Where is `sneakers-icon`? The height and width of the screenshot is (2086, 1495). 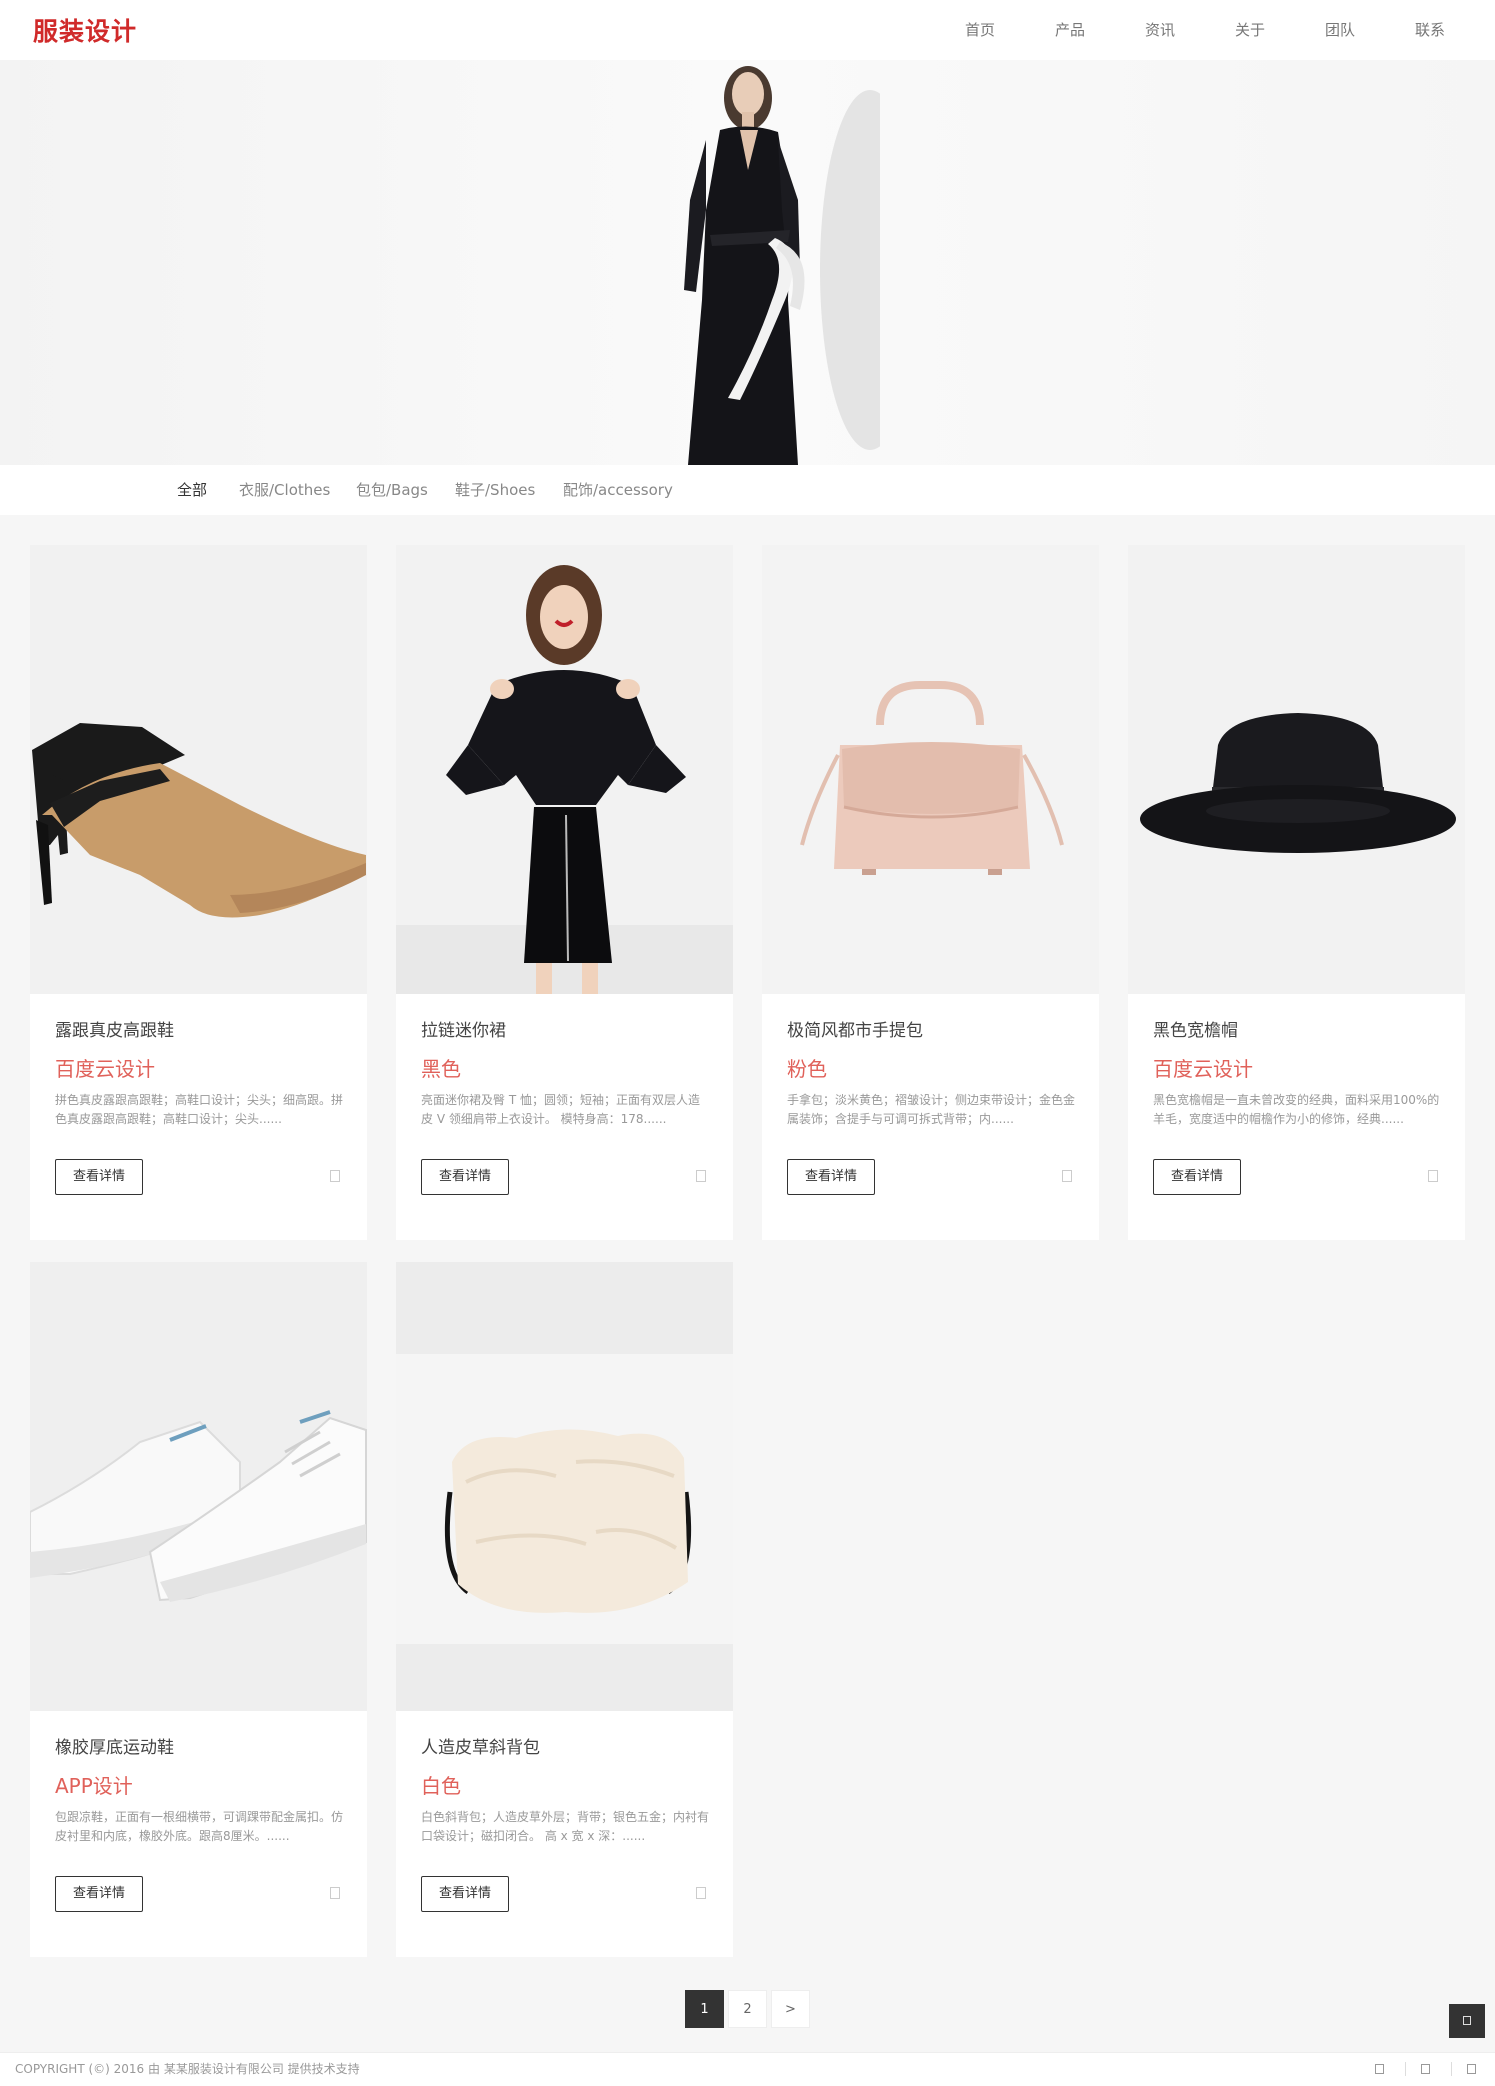 sneakers-icon is located at coordinates (198, 1486).